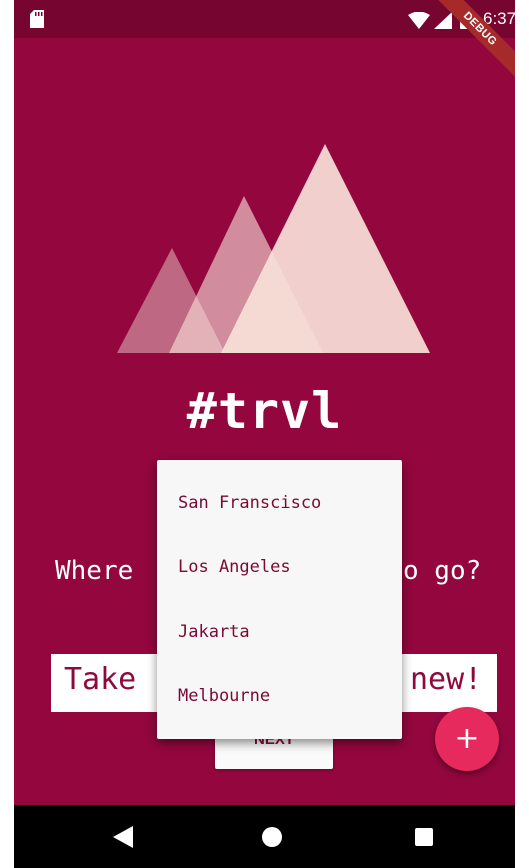 The height and width of the screenshot is (868, 529). Describe the element at coordinates (37, 19) in the screenshot. I see `sd-card-icon` at that location.